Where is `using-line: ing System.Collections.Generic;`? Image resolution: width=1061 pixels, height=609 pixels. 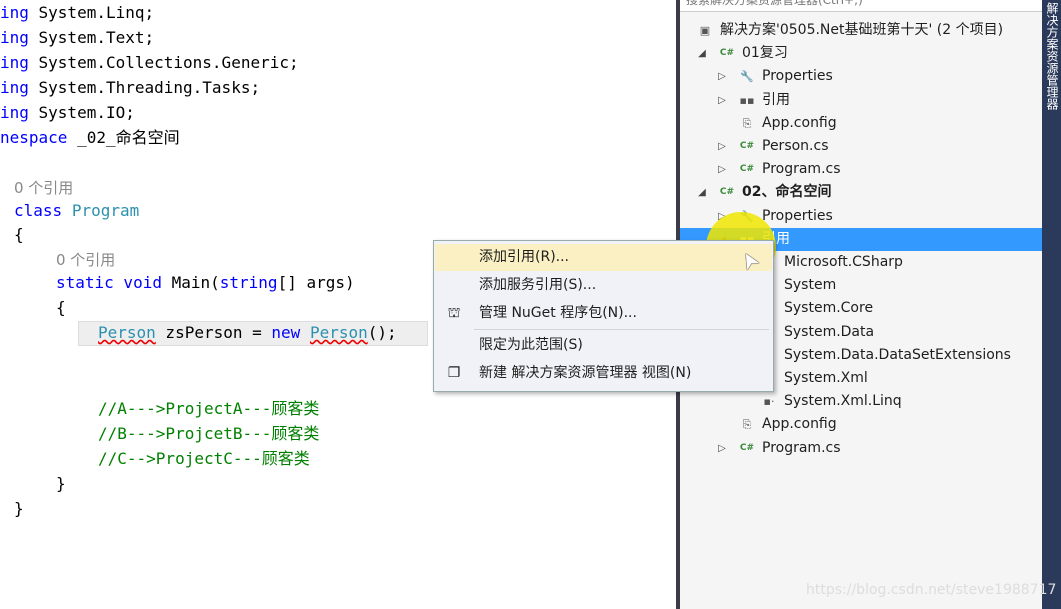 using-line: ing System.Collections.Generic; is located at coordinates (149, 62).